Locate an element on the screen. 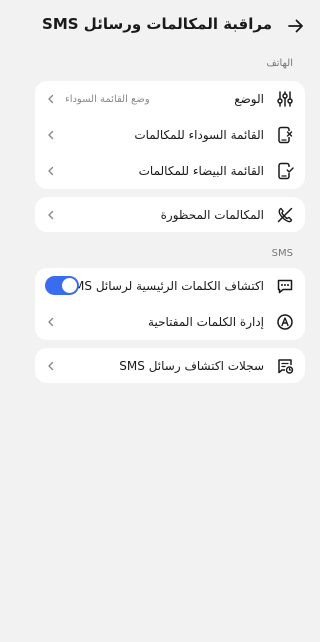 This screenshot has height=642, width=320. message-log-icon is located at coordinates (285, 366).